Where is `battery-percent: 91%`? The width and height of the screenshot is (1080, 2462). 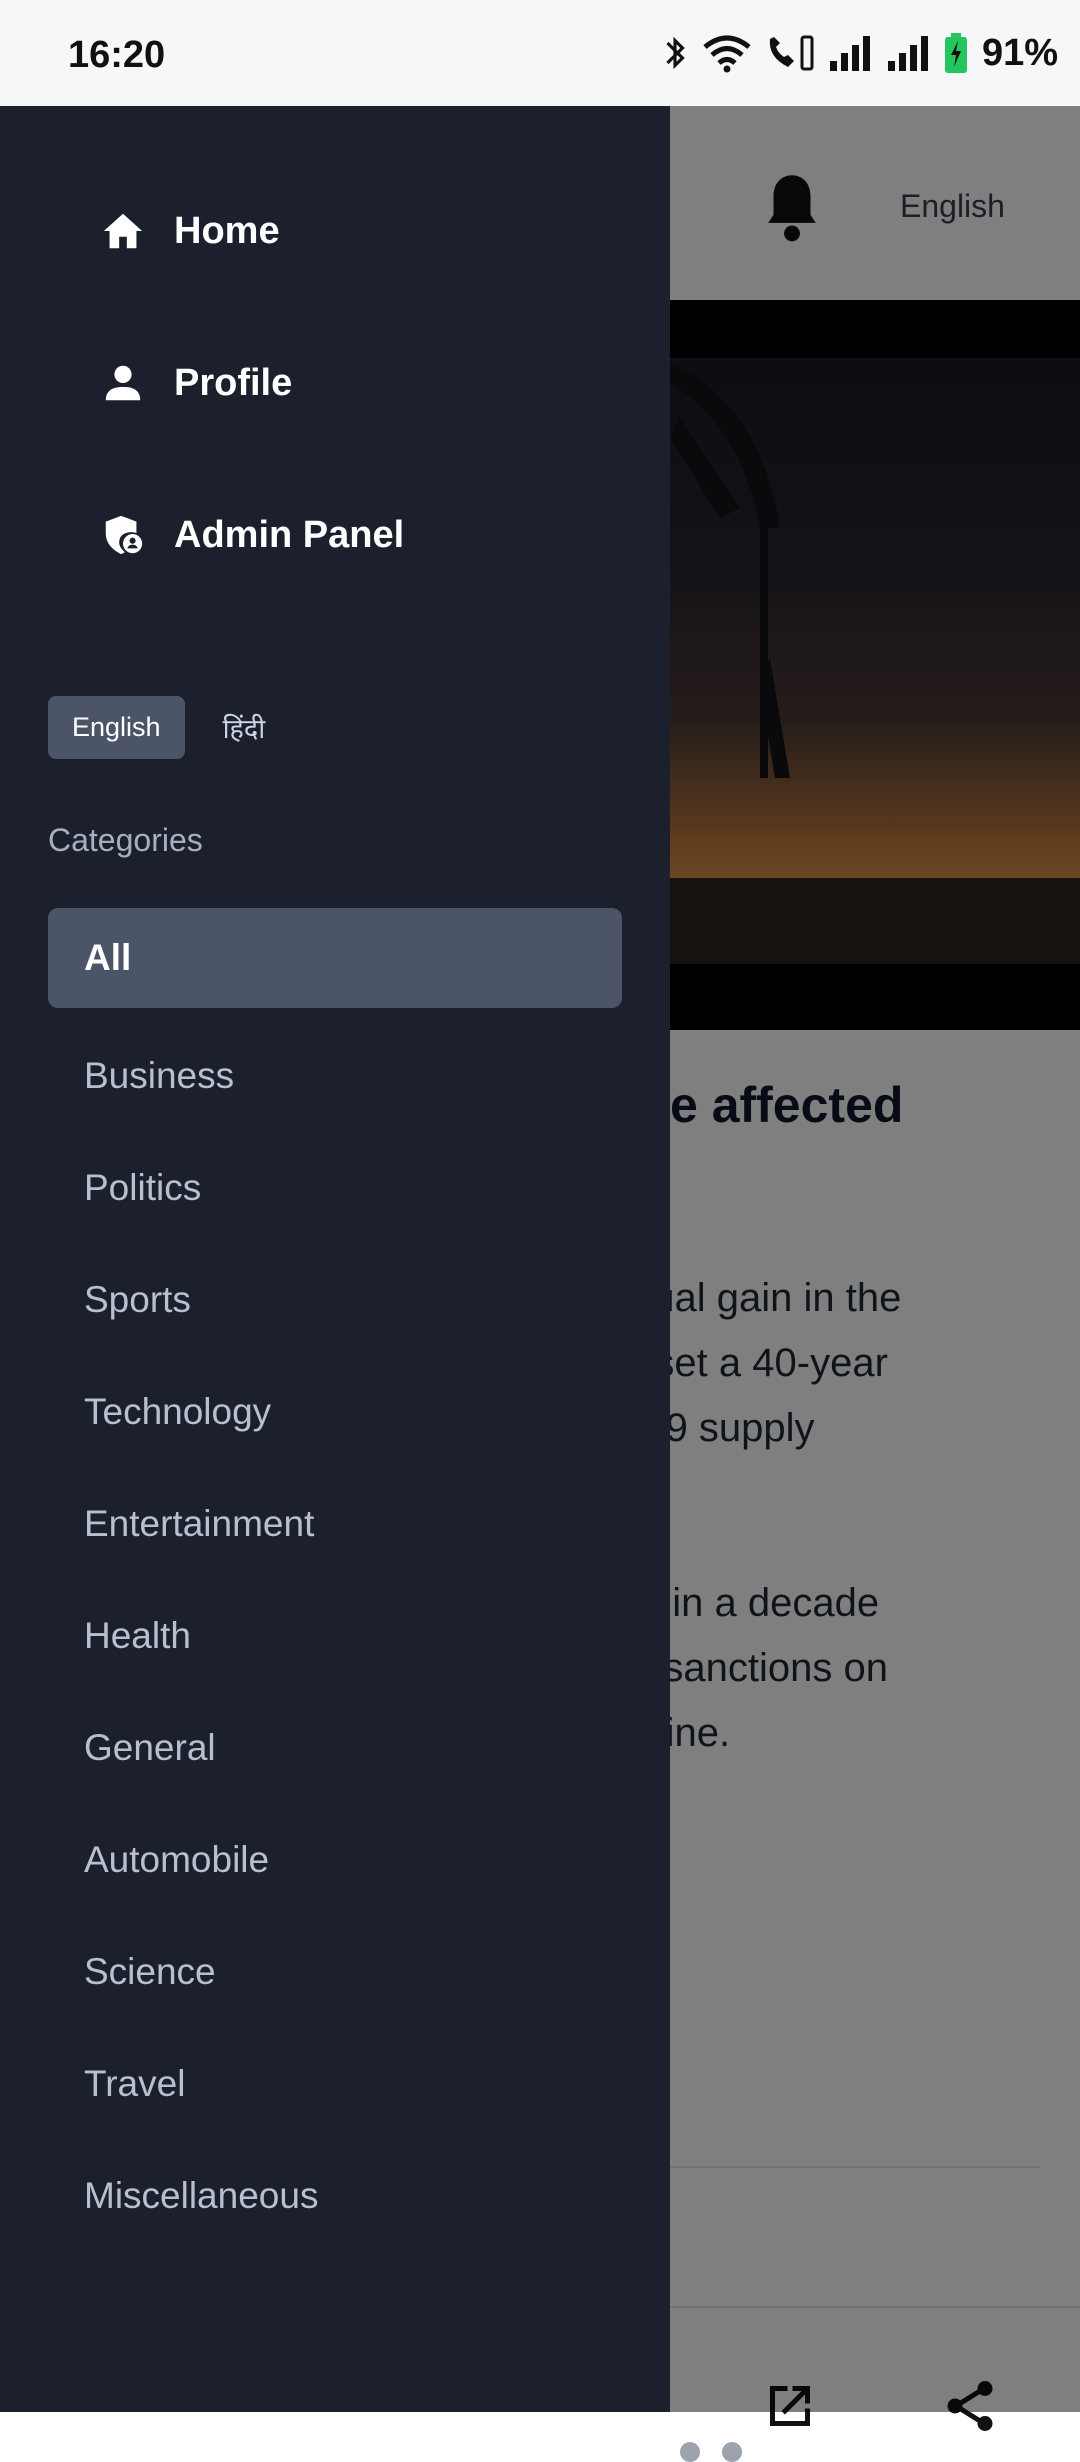 battery-percent: 91% is located at coordinates (1019, 52).